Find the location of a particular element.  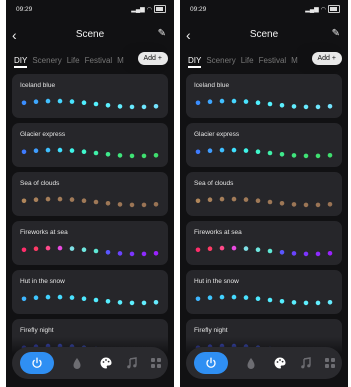

status-time: 09:29 is located at coordinates (198, 9).